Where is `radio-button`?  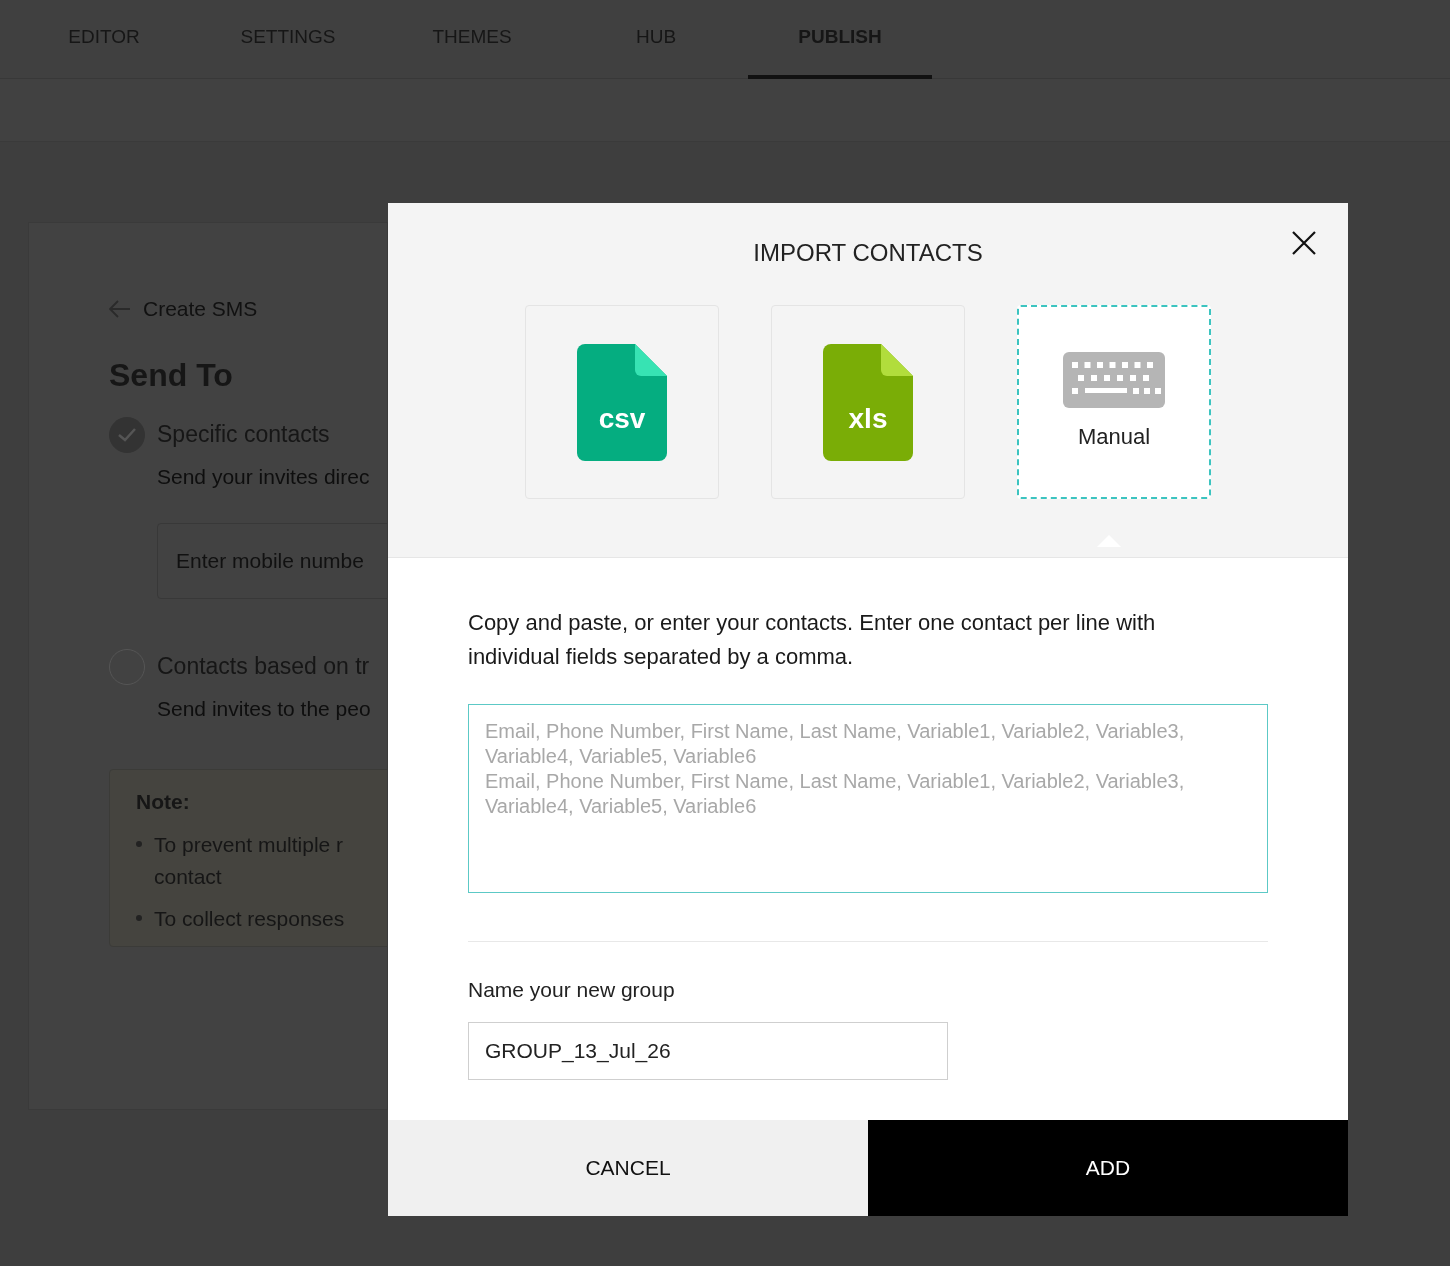 radio-button is located at coordinates (127, 434).